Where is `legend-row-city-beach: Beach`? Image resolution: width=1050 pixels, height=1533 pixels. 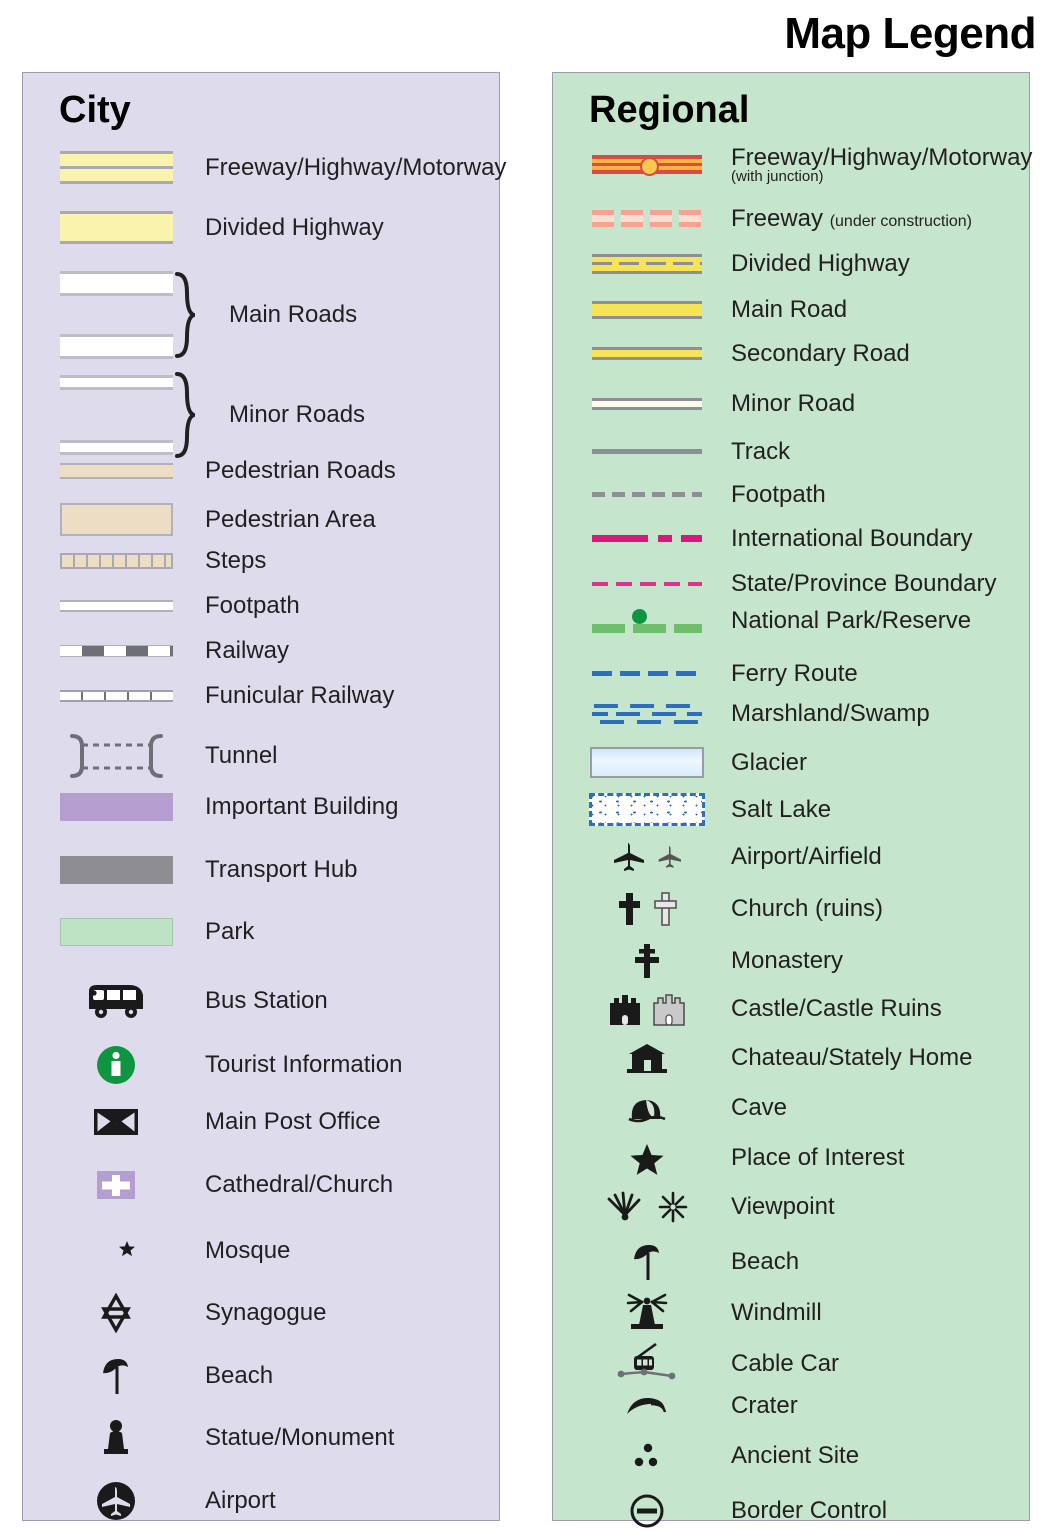 legend-row-city-beach: Beach is located at coordinates (261, 1376).